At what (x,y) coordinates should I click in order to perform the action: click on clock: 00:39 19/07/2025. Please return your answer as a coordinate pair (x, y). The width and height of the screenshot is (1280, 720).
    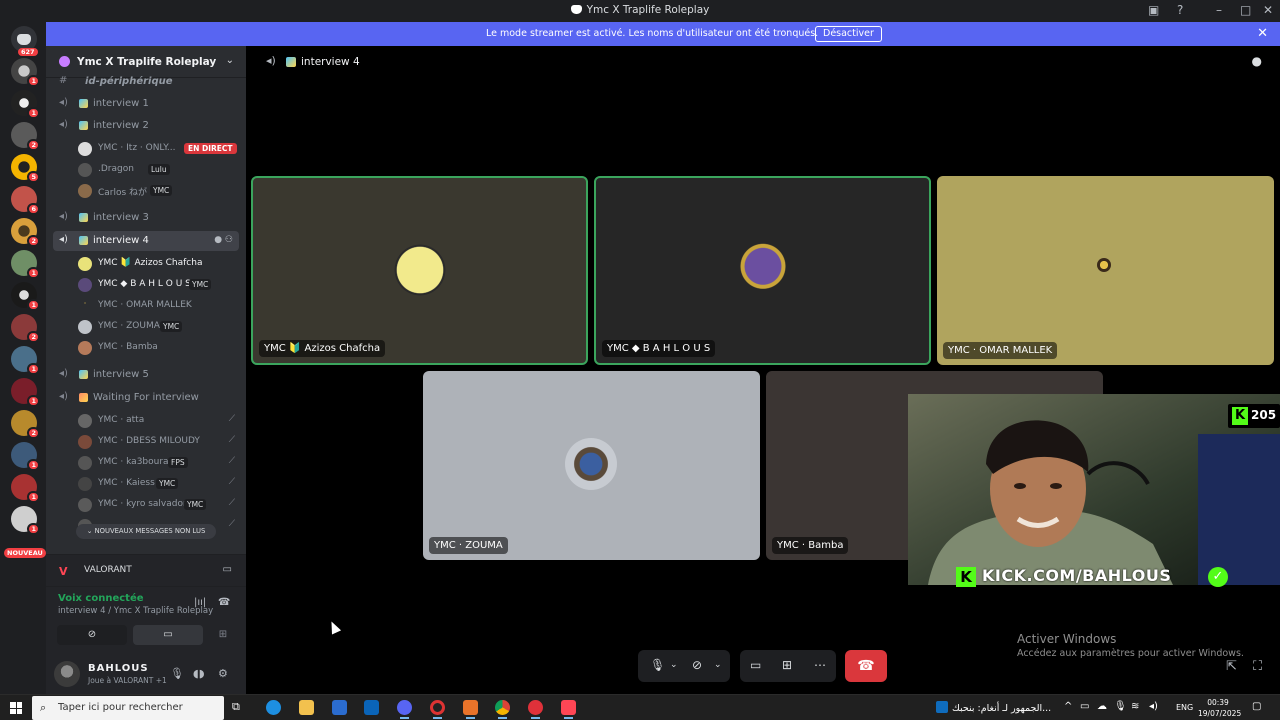
    Looking at the image, I should click on (1219, 708).